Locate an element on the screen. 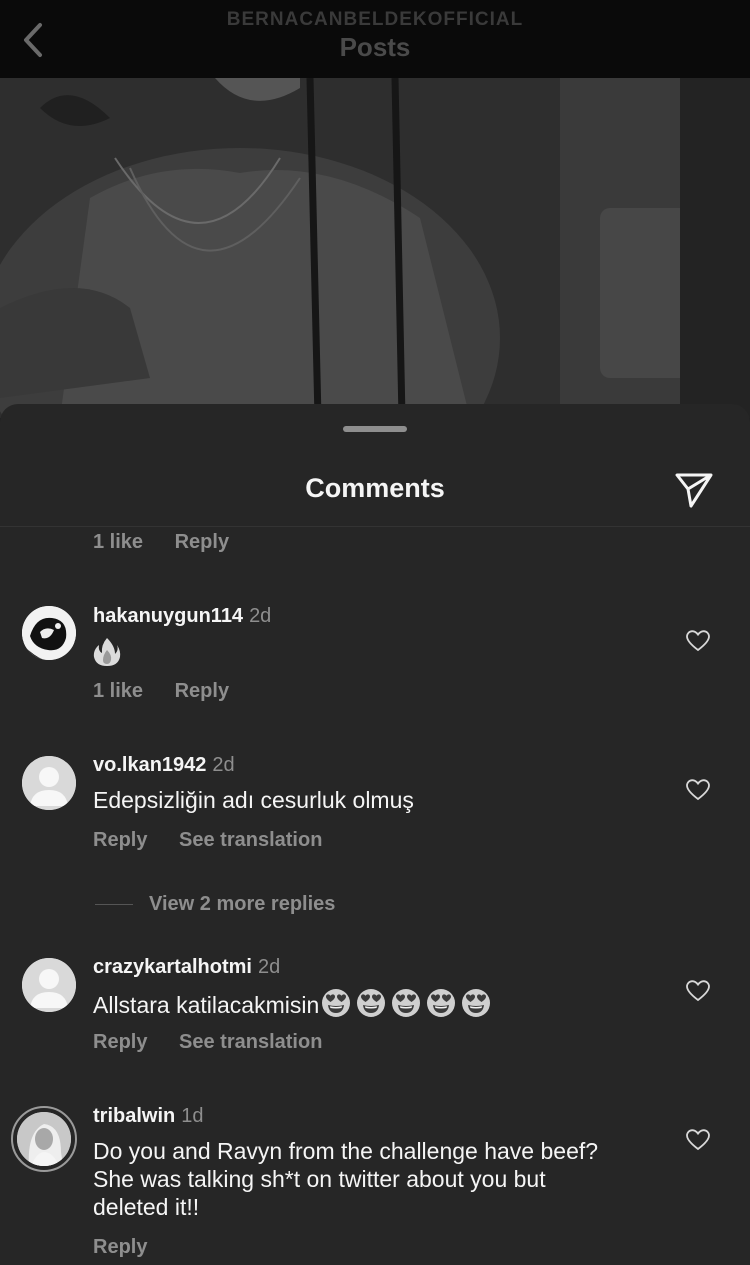 The width and height of the screenshot is (750, 1265). comment-header: vo.lkan1942 2d is located at coordinates (164, 765).